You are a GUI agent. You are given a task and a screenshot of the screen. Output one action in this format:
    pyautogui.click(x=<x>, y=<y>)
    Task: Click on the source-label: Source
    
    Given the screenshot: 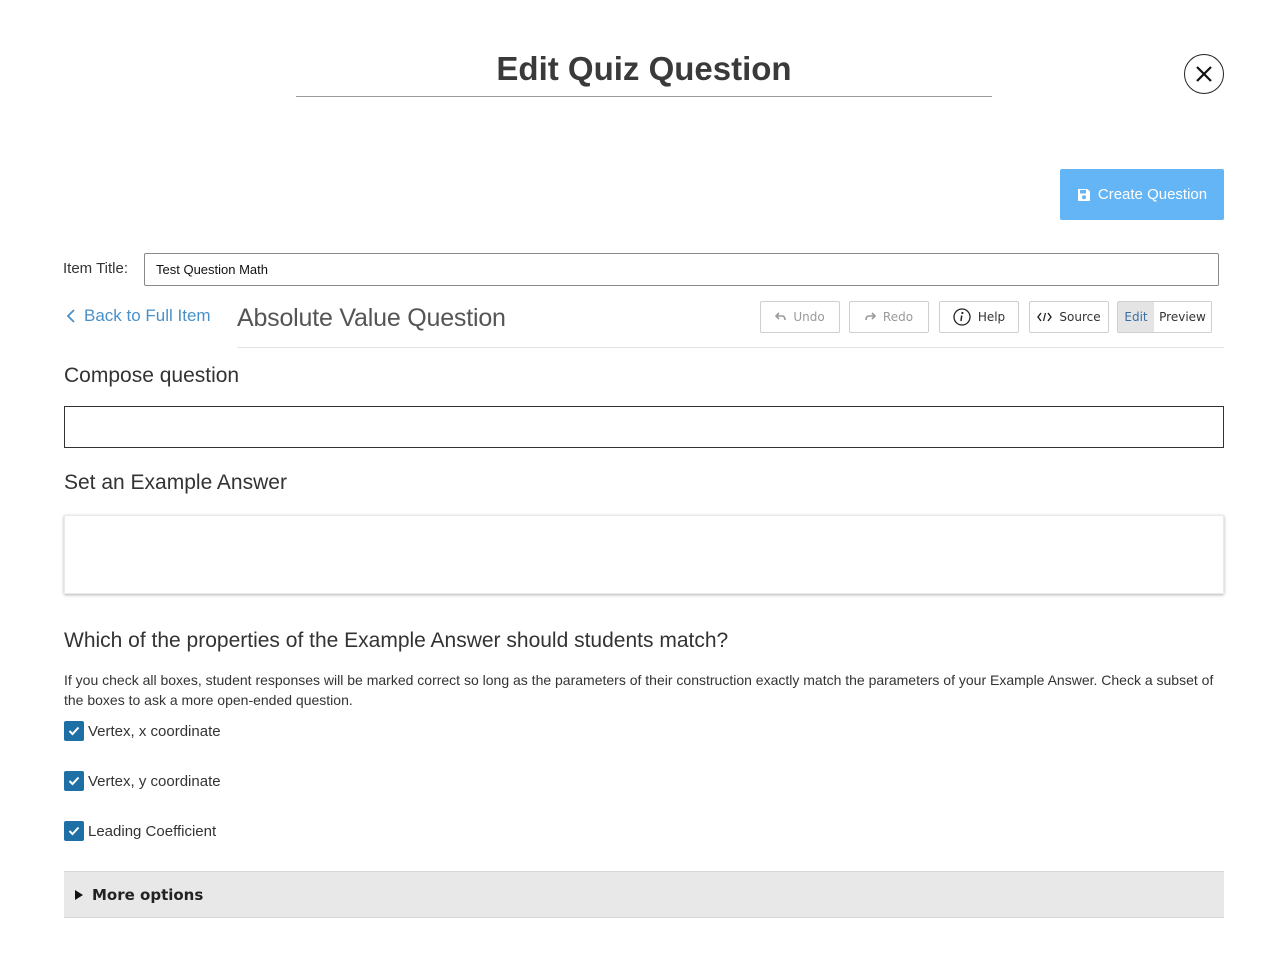 What is the action you would take?
    pyautogui.click(x=1080, y=317)
    